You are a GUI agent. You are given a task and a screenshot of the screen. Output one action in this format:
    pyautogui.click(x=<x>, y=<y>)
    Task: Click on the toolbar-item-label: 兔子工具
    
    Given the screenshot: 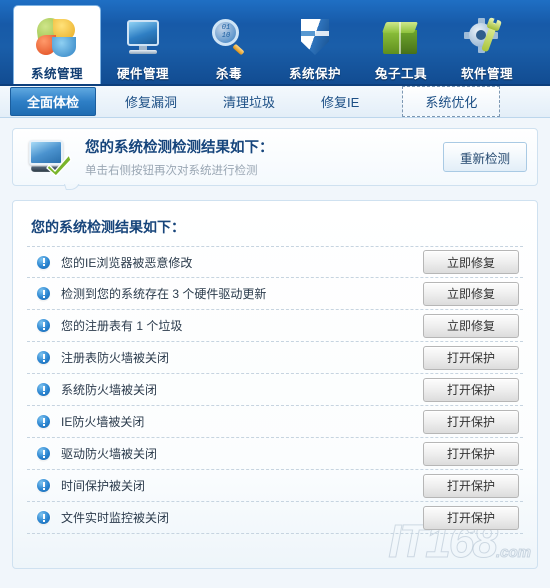 What is the action you would take?
    pyautogui.click(x=400, y=74)
    